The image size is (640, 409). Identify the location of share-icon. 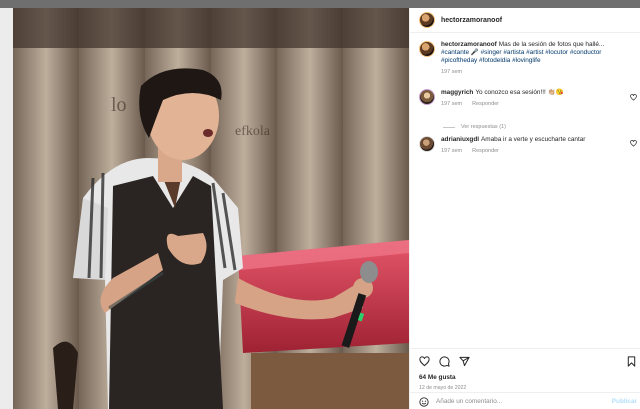
(464, 361).